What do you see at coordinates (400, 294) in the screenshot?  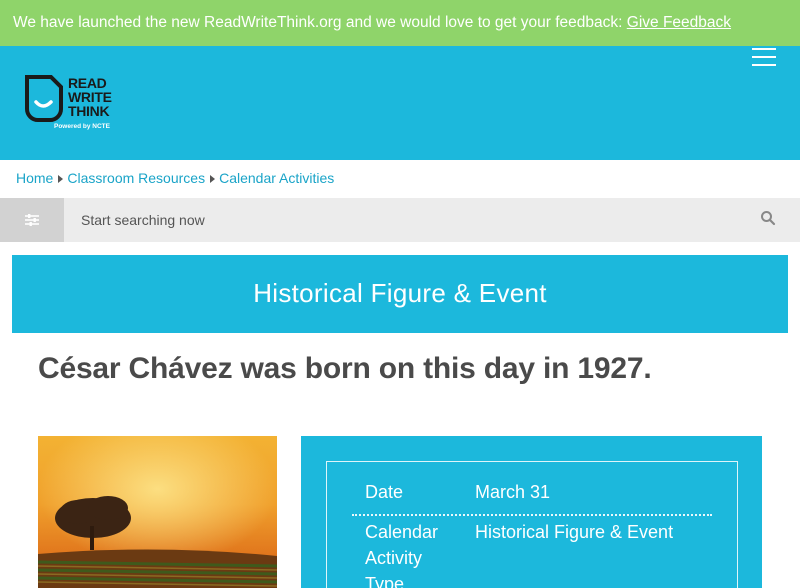 I see `category-heading: Historical Figure & Event` at bounding box center [400, 294].